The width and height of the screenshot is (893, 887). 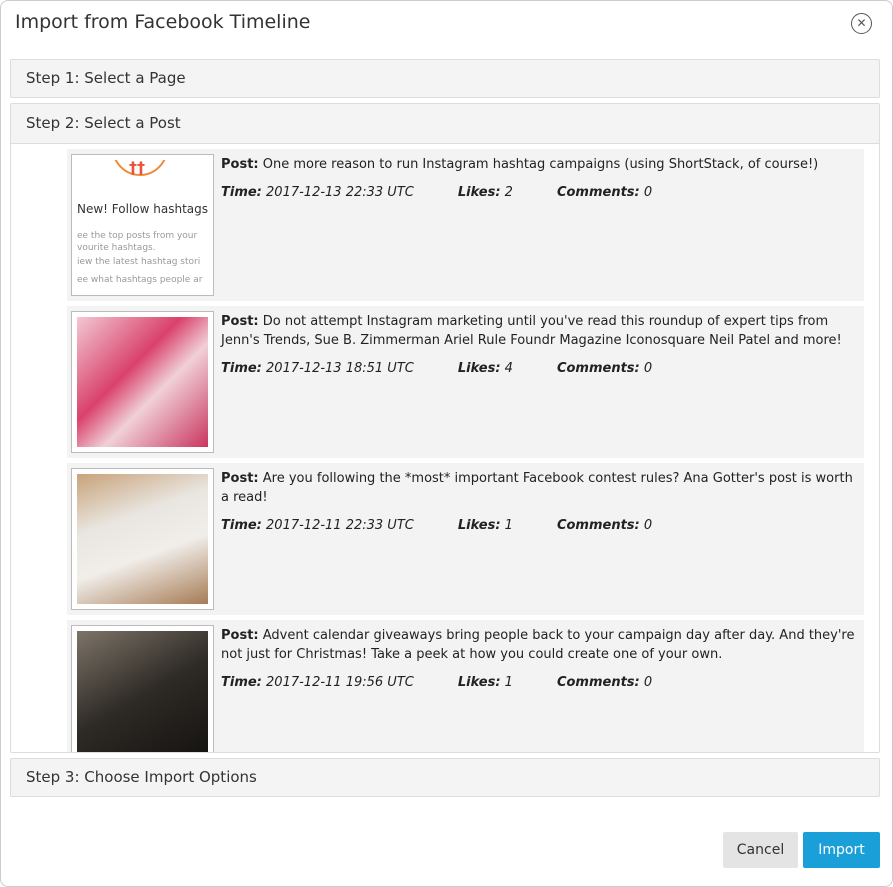 What do you see at coordinates (340, 192) in the screenshot?
I see `post-time: 2017-12-13 22:33 UTC` at bounding box center [340, 192].